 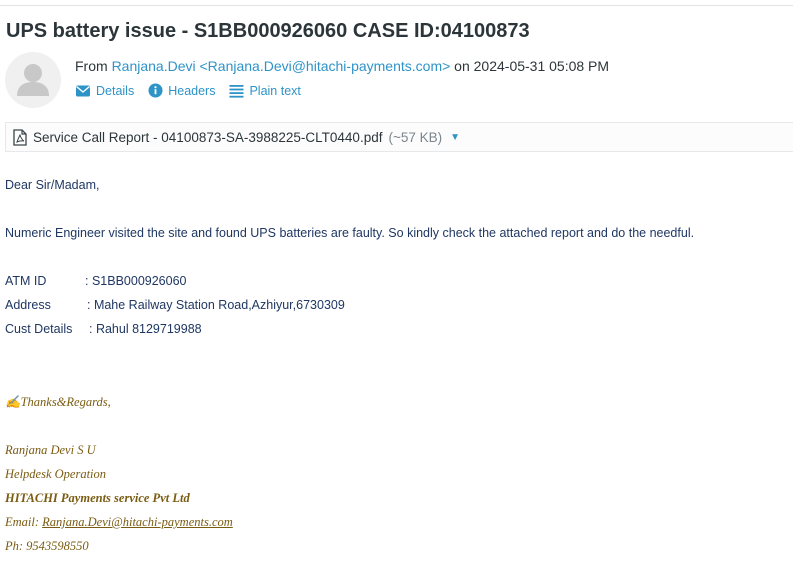 I want to click on lines-icon, so click(x=236, y=91).